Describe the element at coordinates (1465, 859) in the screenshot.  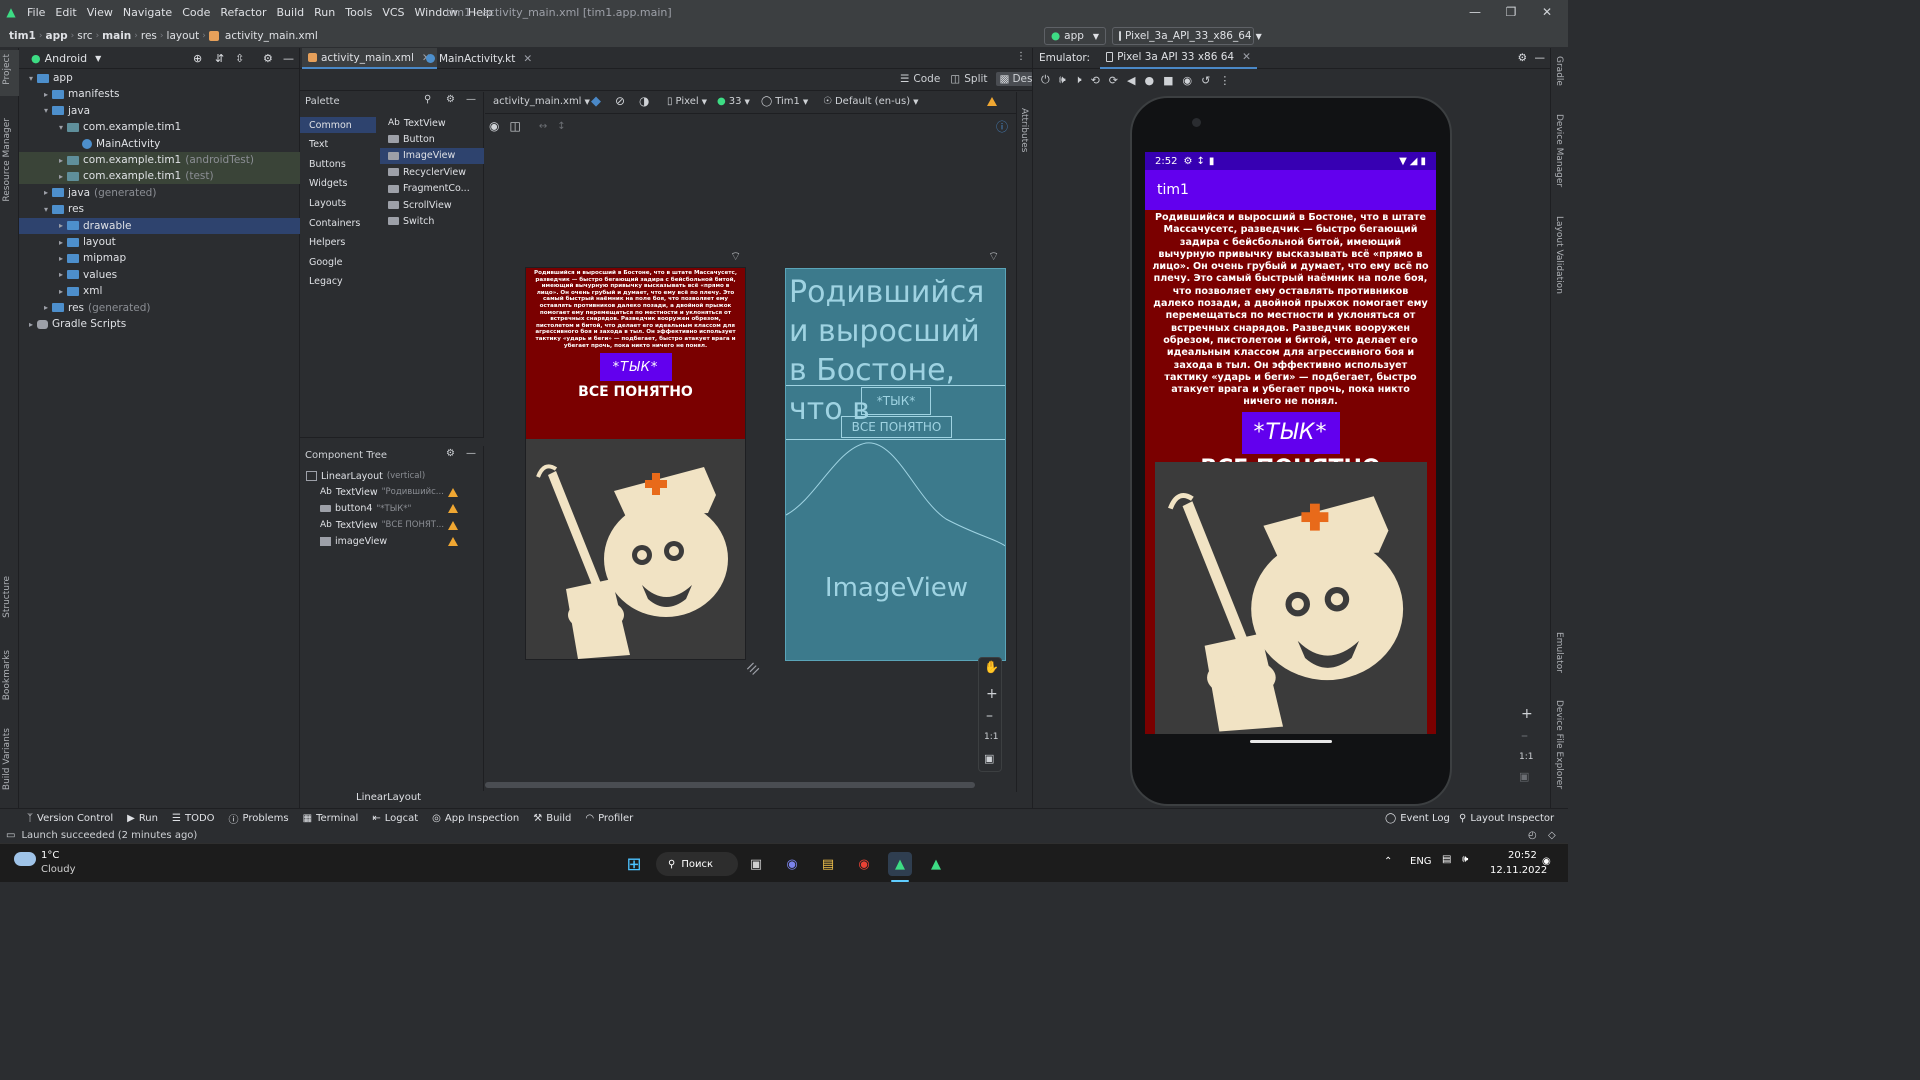
I see `volume-icon: 🕪` at that location.